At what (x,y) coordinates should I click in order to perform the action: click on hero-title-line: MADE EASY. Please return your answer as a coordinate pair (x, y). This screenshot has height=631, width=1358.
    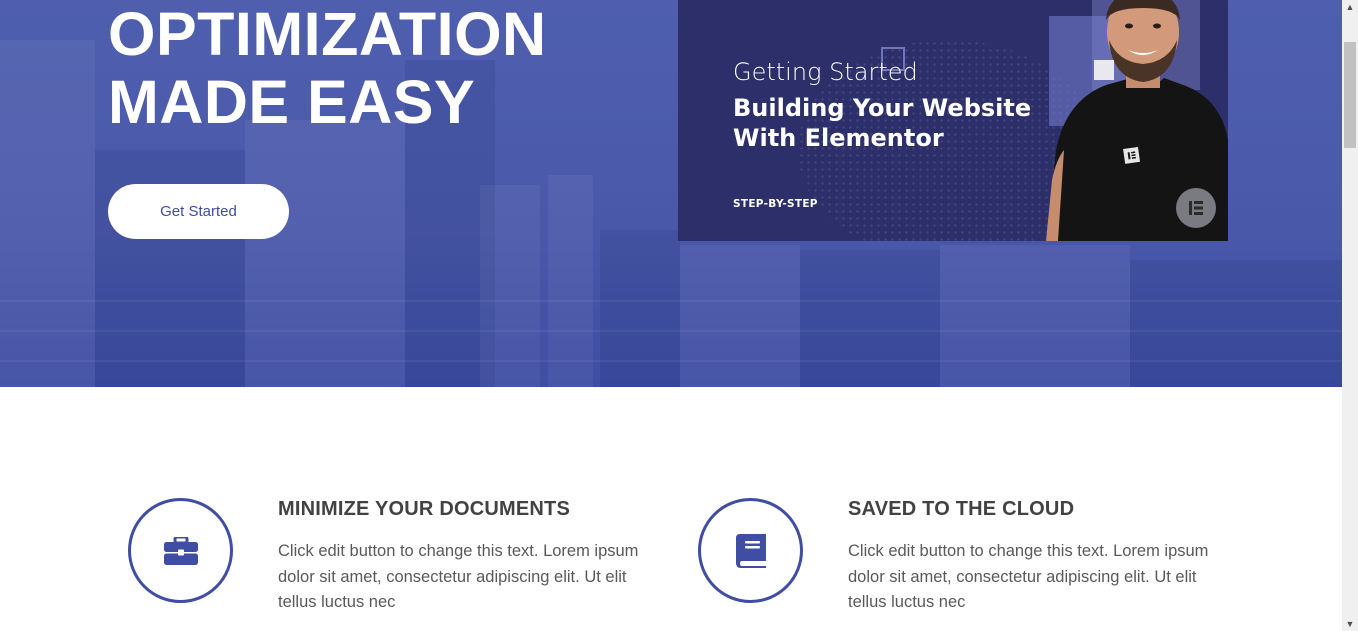
    Looking at the image, I should click on (292, 102).